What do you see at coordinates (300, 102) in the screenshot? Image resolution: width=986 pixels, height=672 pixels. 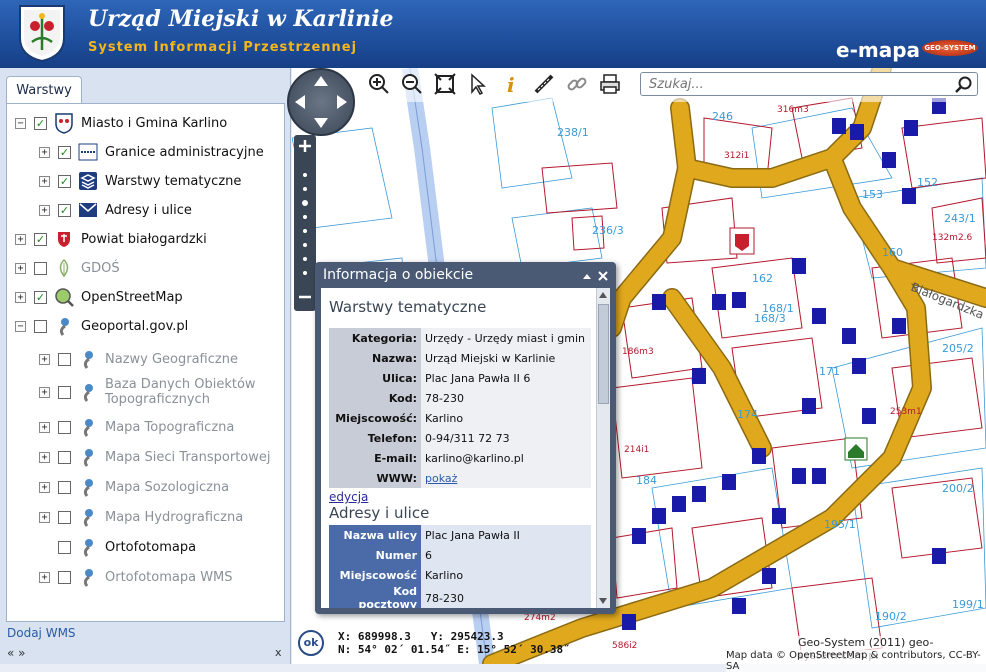 I see `pan-left-icon` at bounding box center [300, 102].